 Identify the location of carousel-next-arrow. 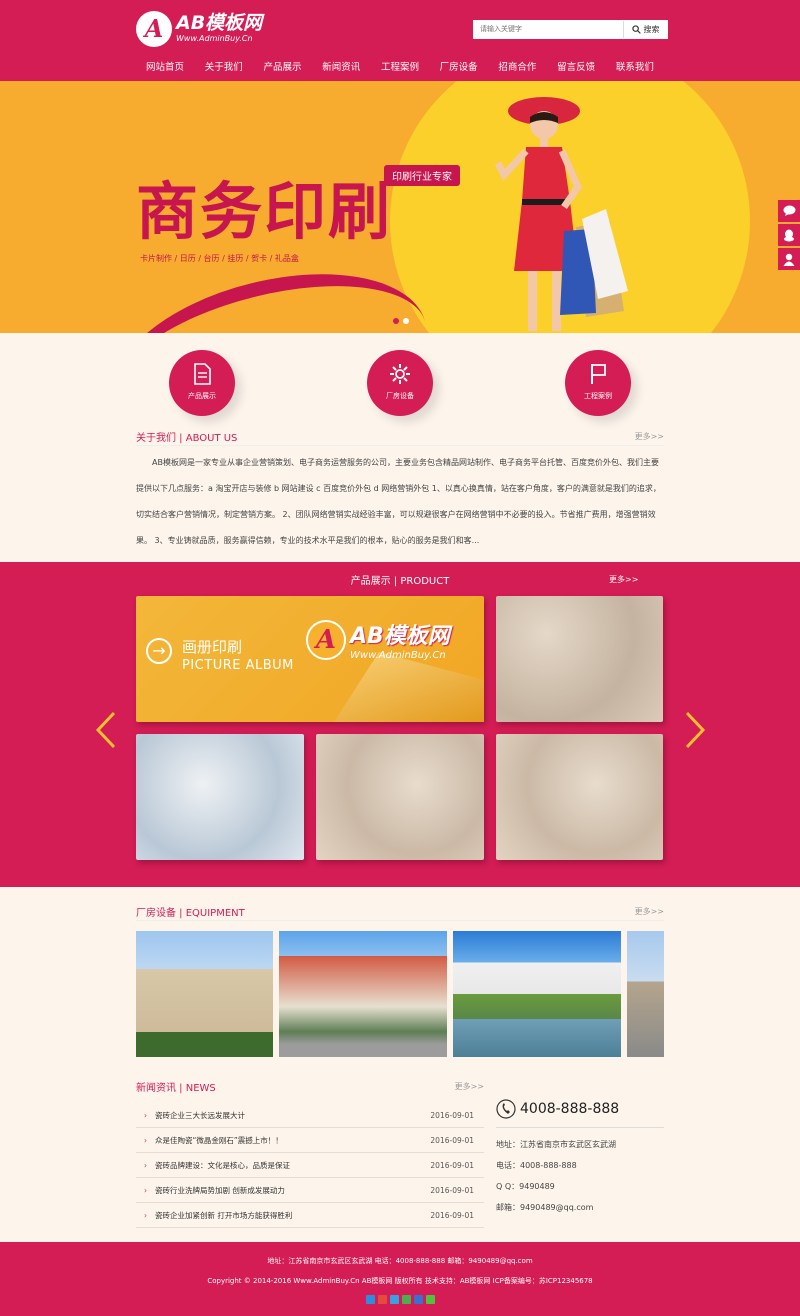
(695, 730).